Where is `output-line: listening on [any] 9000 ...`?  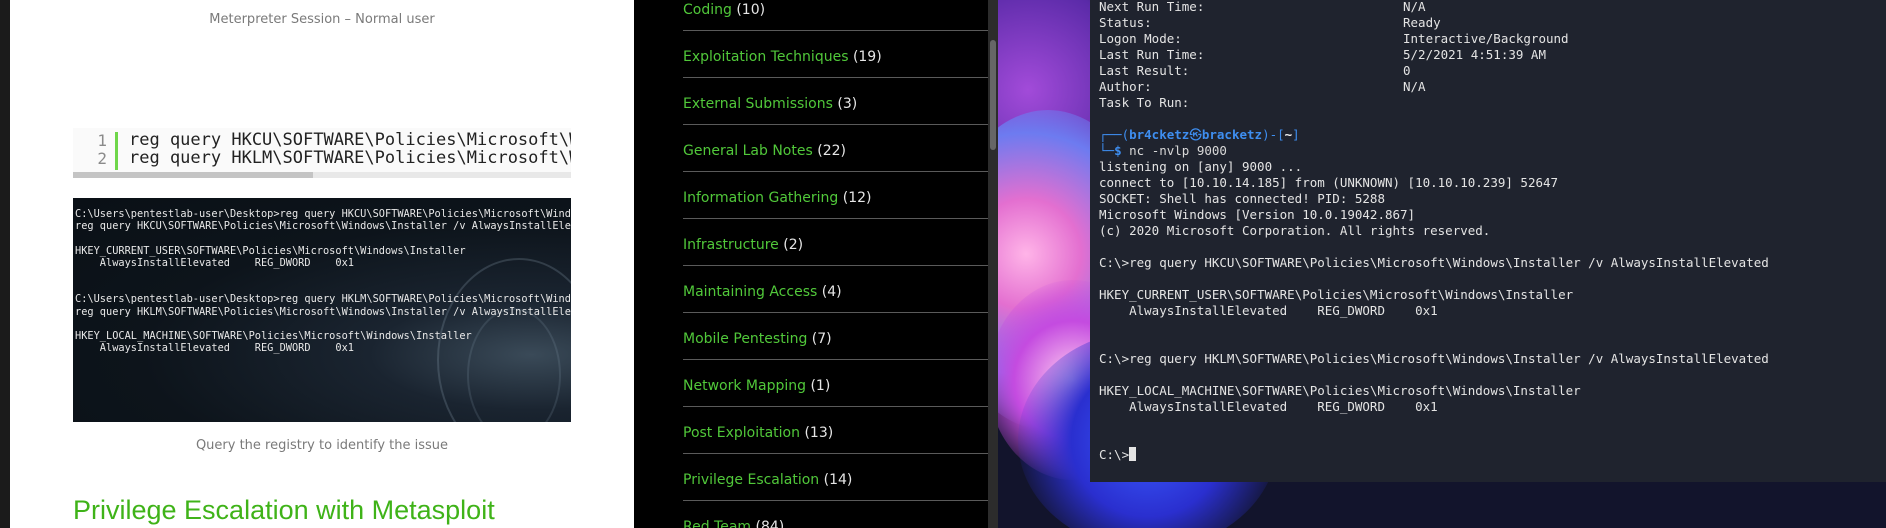
output-line: listening on [any] 9000 ... is located at coordinates (1201, 166).